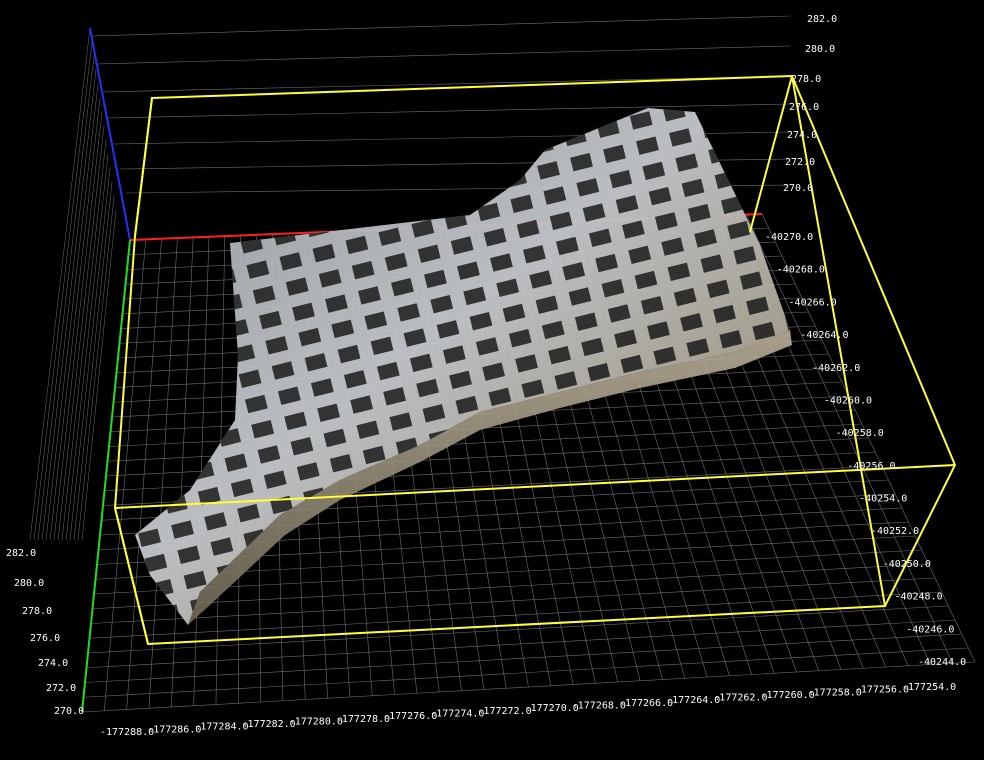  What do you see at coordinates (848, 400) in the screenshot?
I see `y-tick-label: -40260.0` at bounding box center [848, 400].